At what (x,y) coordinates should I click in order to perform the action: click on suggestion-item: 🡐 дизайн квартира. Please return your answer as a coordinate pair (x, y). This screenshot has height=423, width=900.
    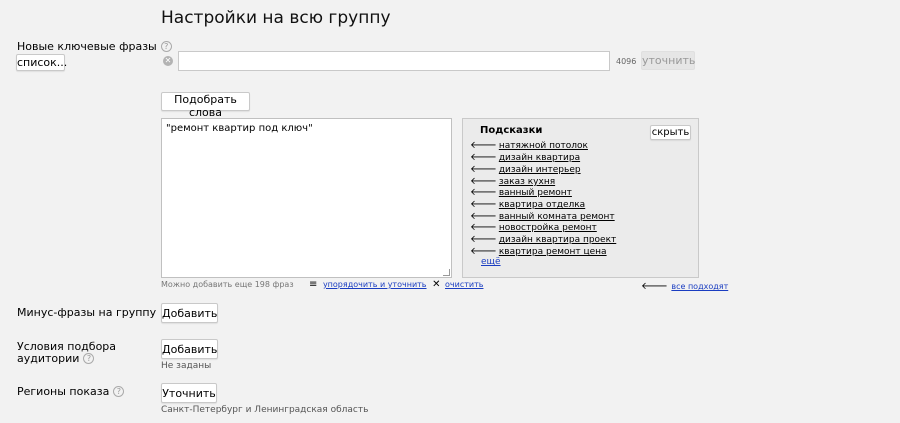
    Looking at the image, I should click on (525, 158).